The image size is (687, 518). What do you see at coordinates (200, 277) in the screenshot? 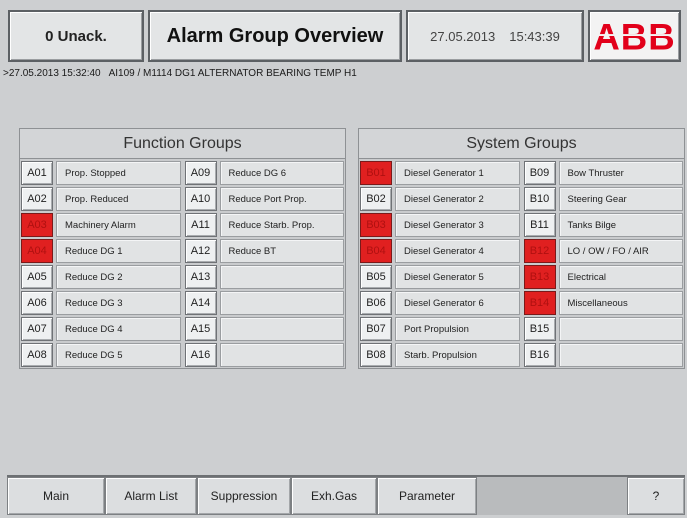
I see `group-code-a13: A13` at bounding box center [200, 277].